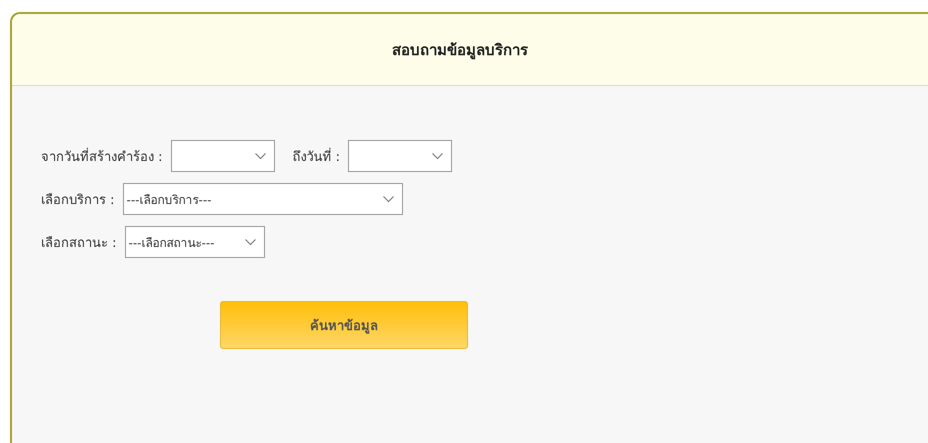 Image resolution: width=928 pixels, height=443 pixels. Describe the element at coordinates (79, 243) in the screenshot. I see `field-label: เลือกสถานะ :` at that location.